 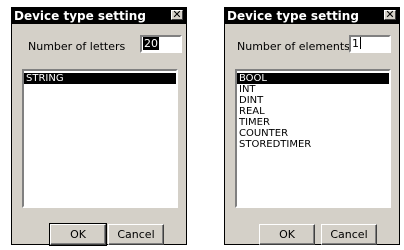 What do you see at coordinates (313, 100) in the screenshot?
I see `list-item-dint: DINT` at bounding box center [313, 100].